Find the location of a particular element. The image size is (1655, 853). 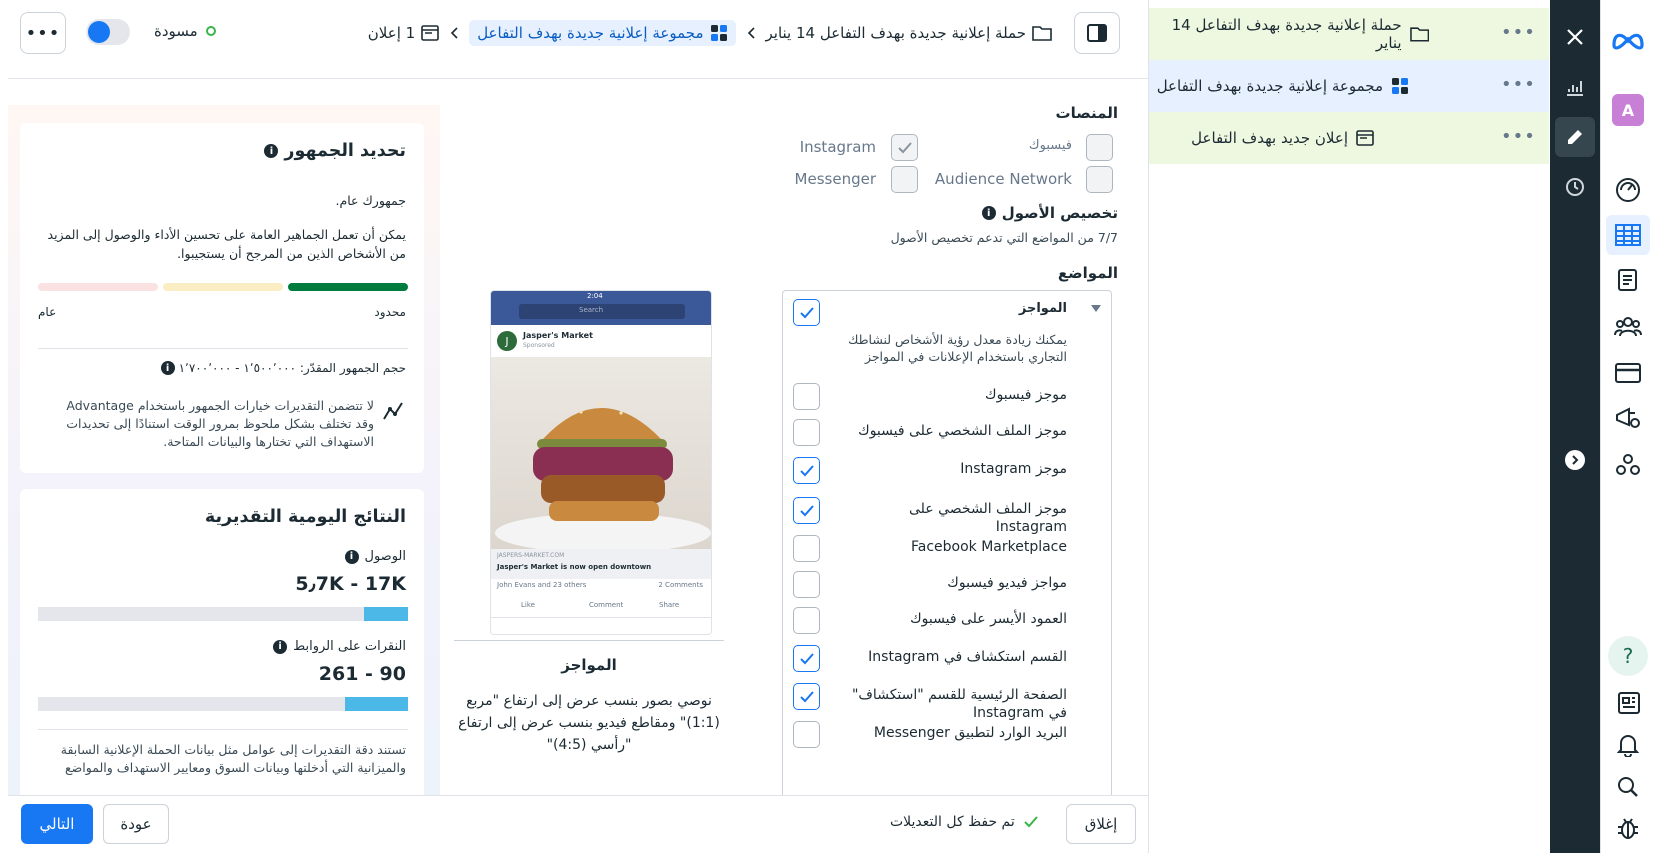

help-icon: ? is located at coordinates (1628, 656).